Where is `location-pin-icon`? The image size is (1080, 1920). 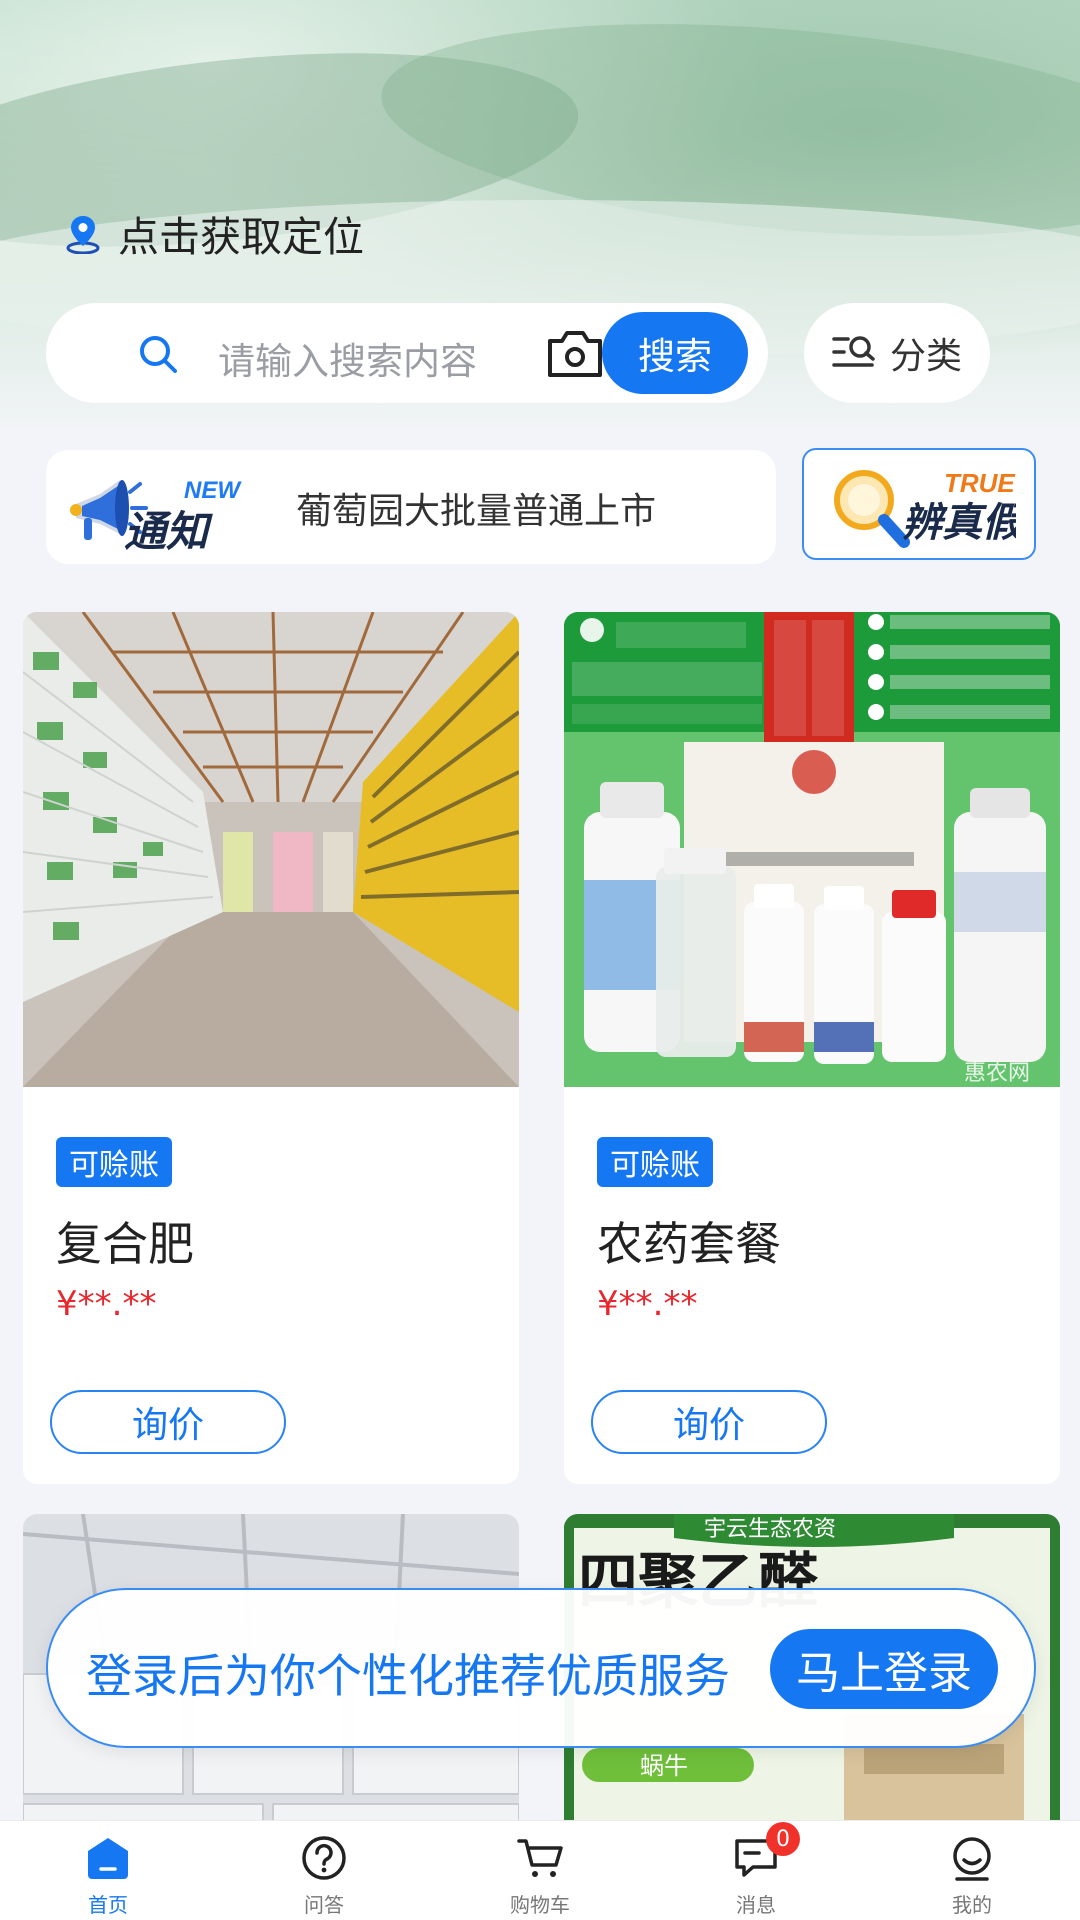
location-pin-icon is located at coordinates (83, 235).